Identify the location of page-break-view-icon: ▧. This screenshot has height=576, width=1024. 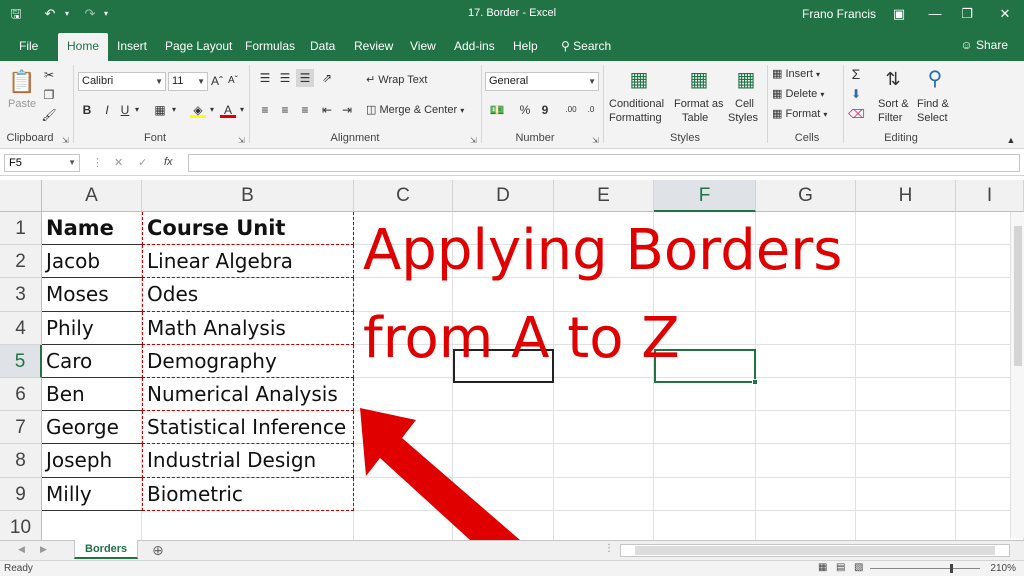
(858, 567).